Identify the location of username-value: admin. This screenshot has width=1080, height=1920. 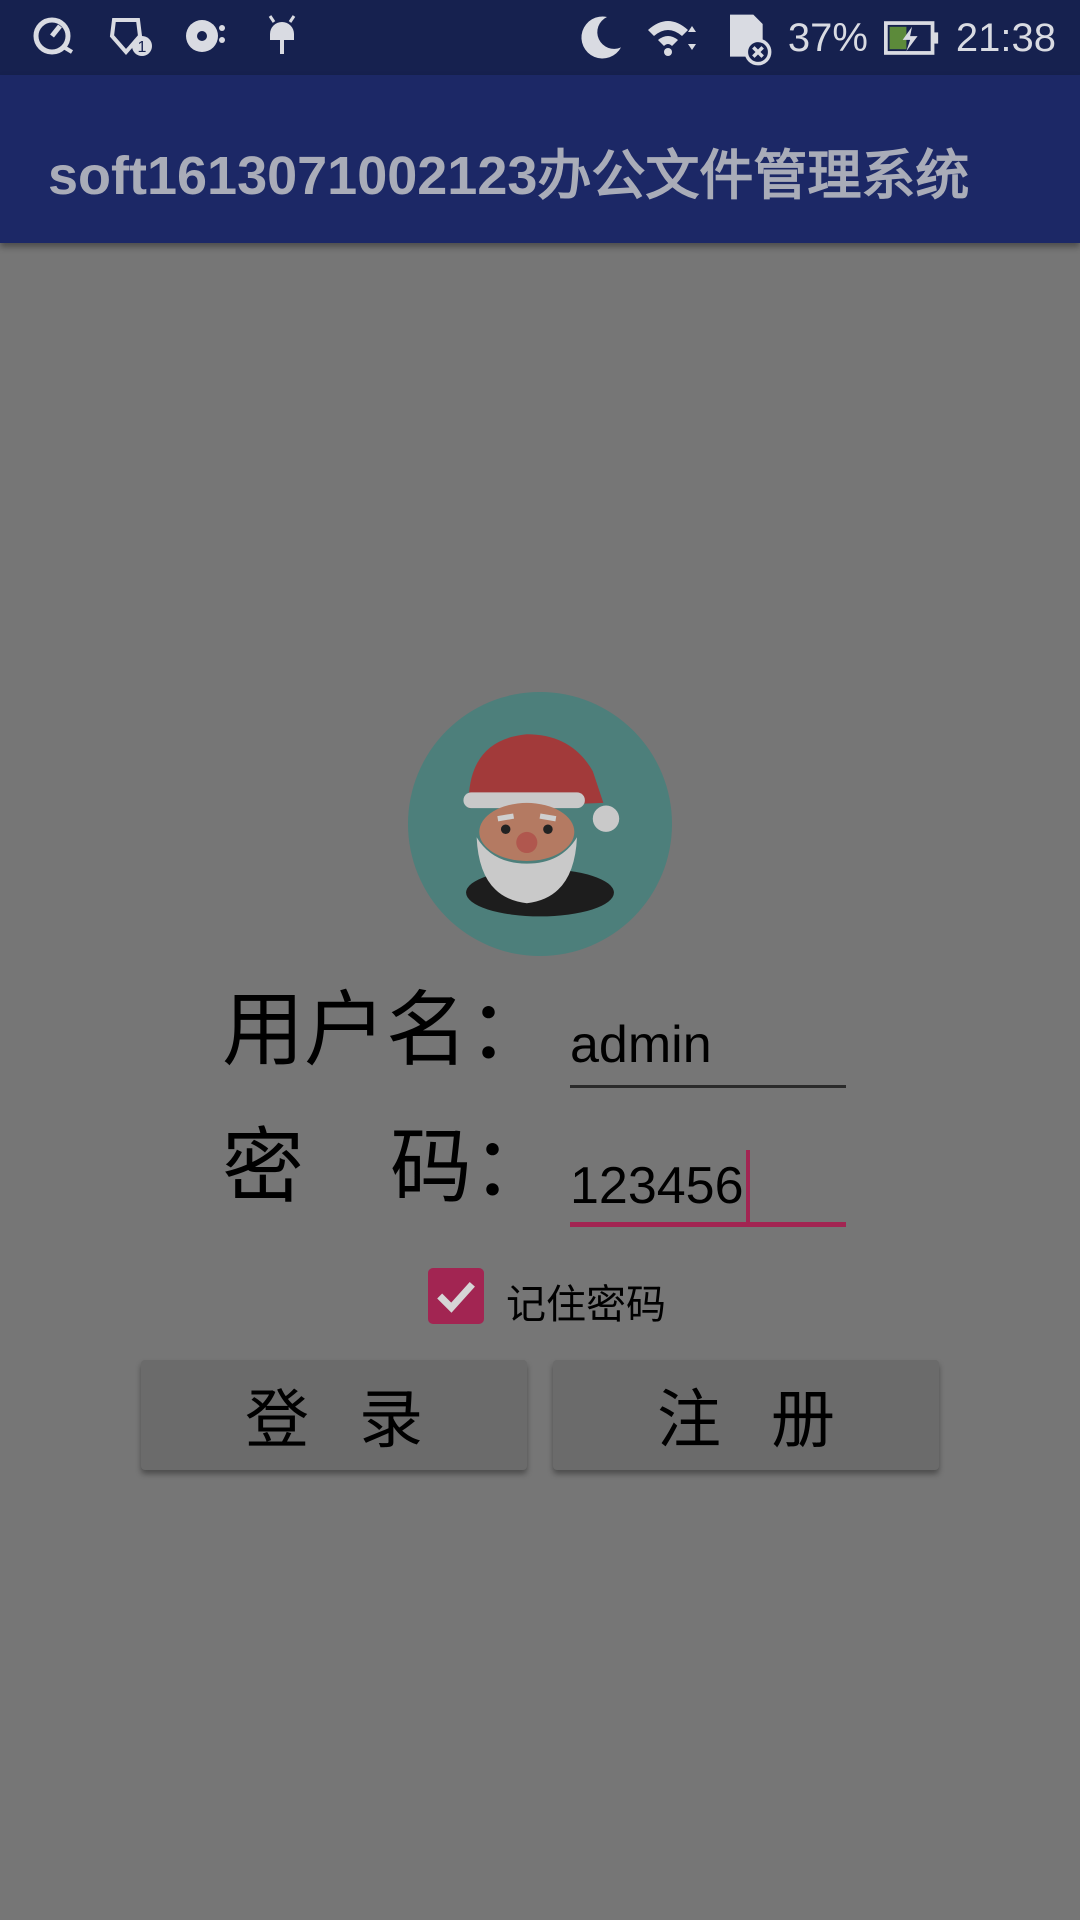
(641, 1045).